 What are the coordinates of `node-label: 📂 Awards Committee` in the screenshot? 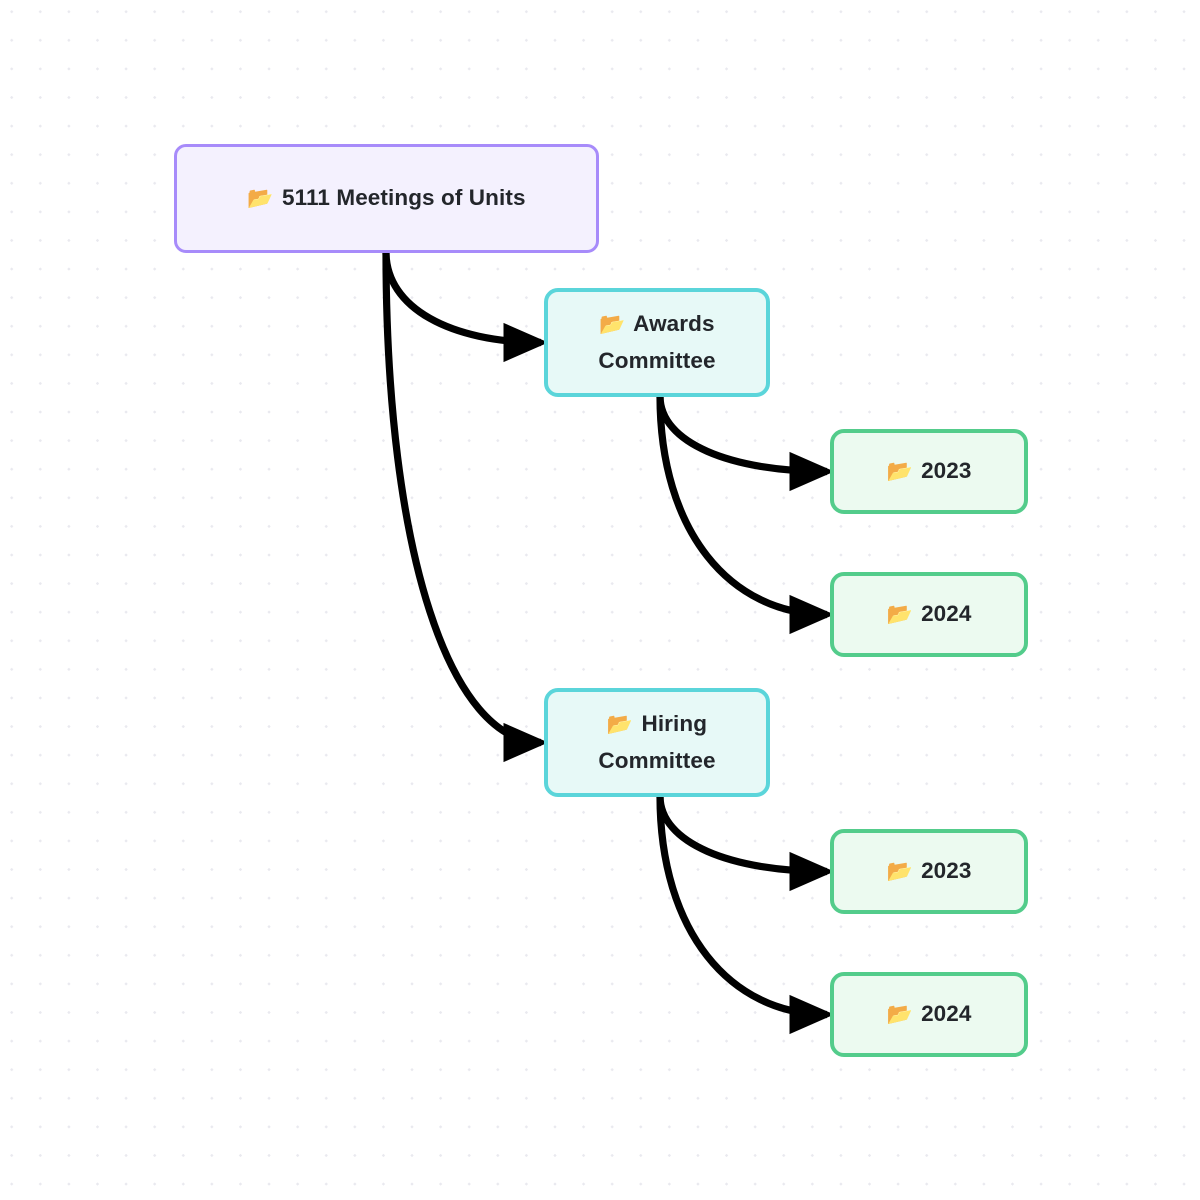 It's located at (656, 342).